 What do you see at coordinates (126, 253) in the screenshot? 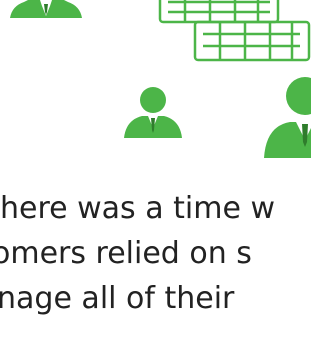
I see `paragraph-line: omers relied on s` at bounding box center [126, 253].